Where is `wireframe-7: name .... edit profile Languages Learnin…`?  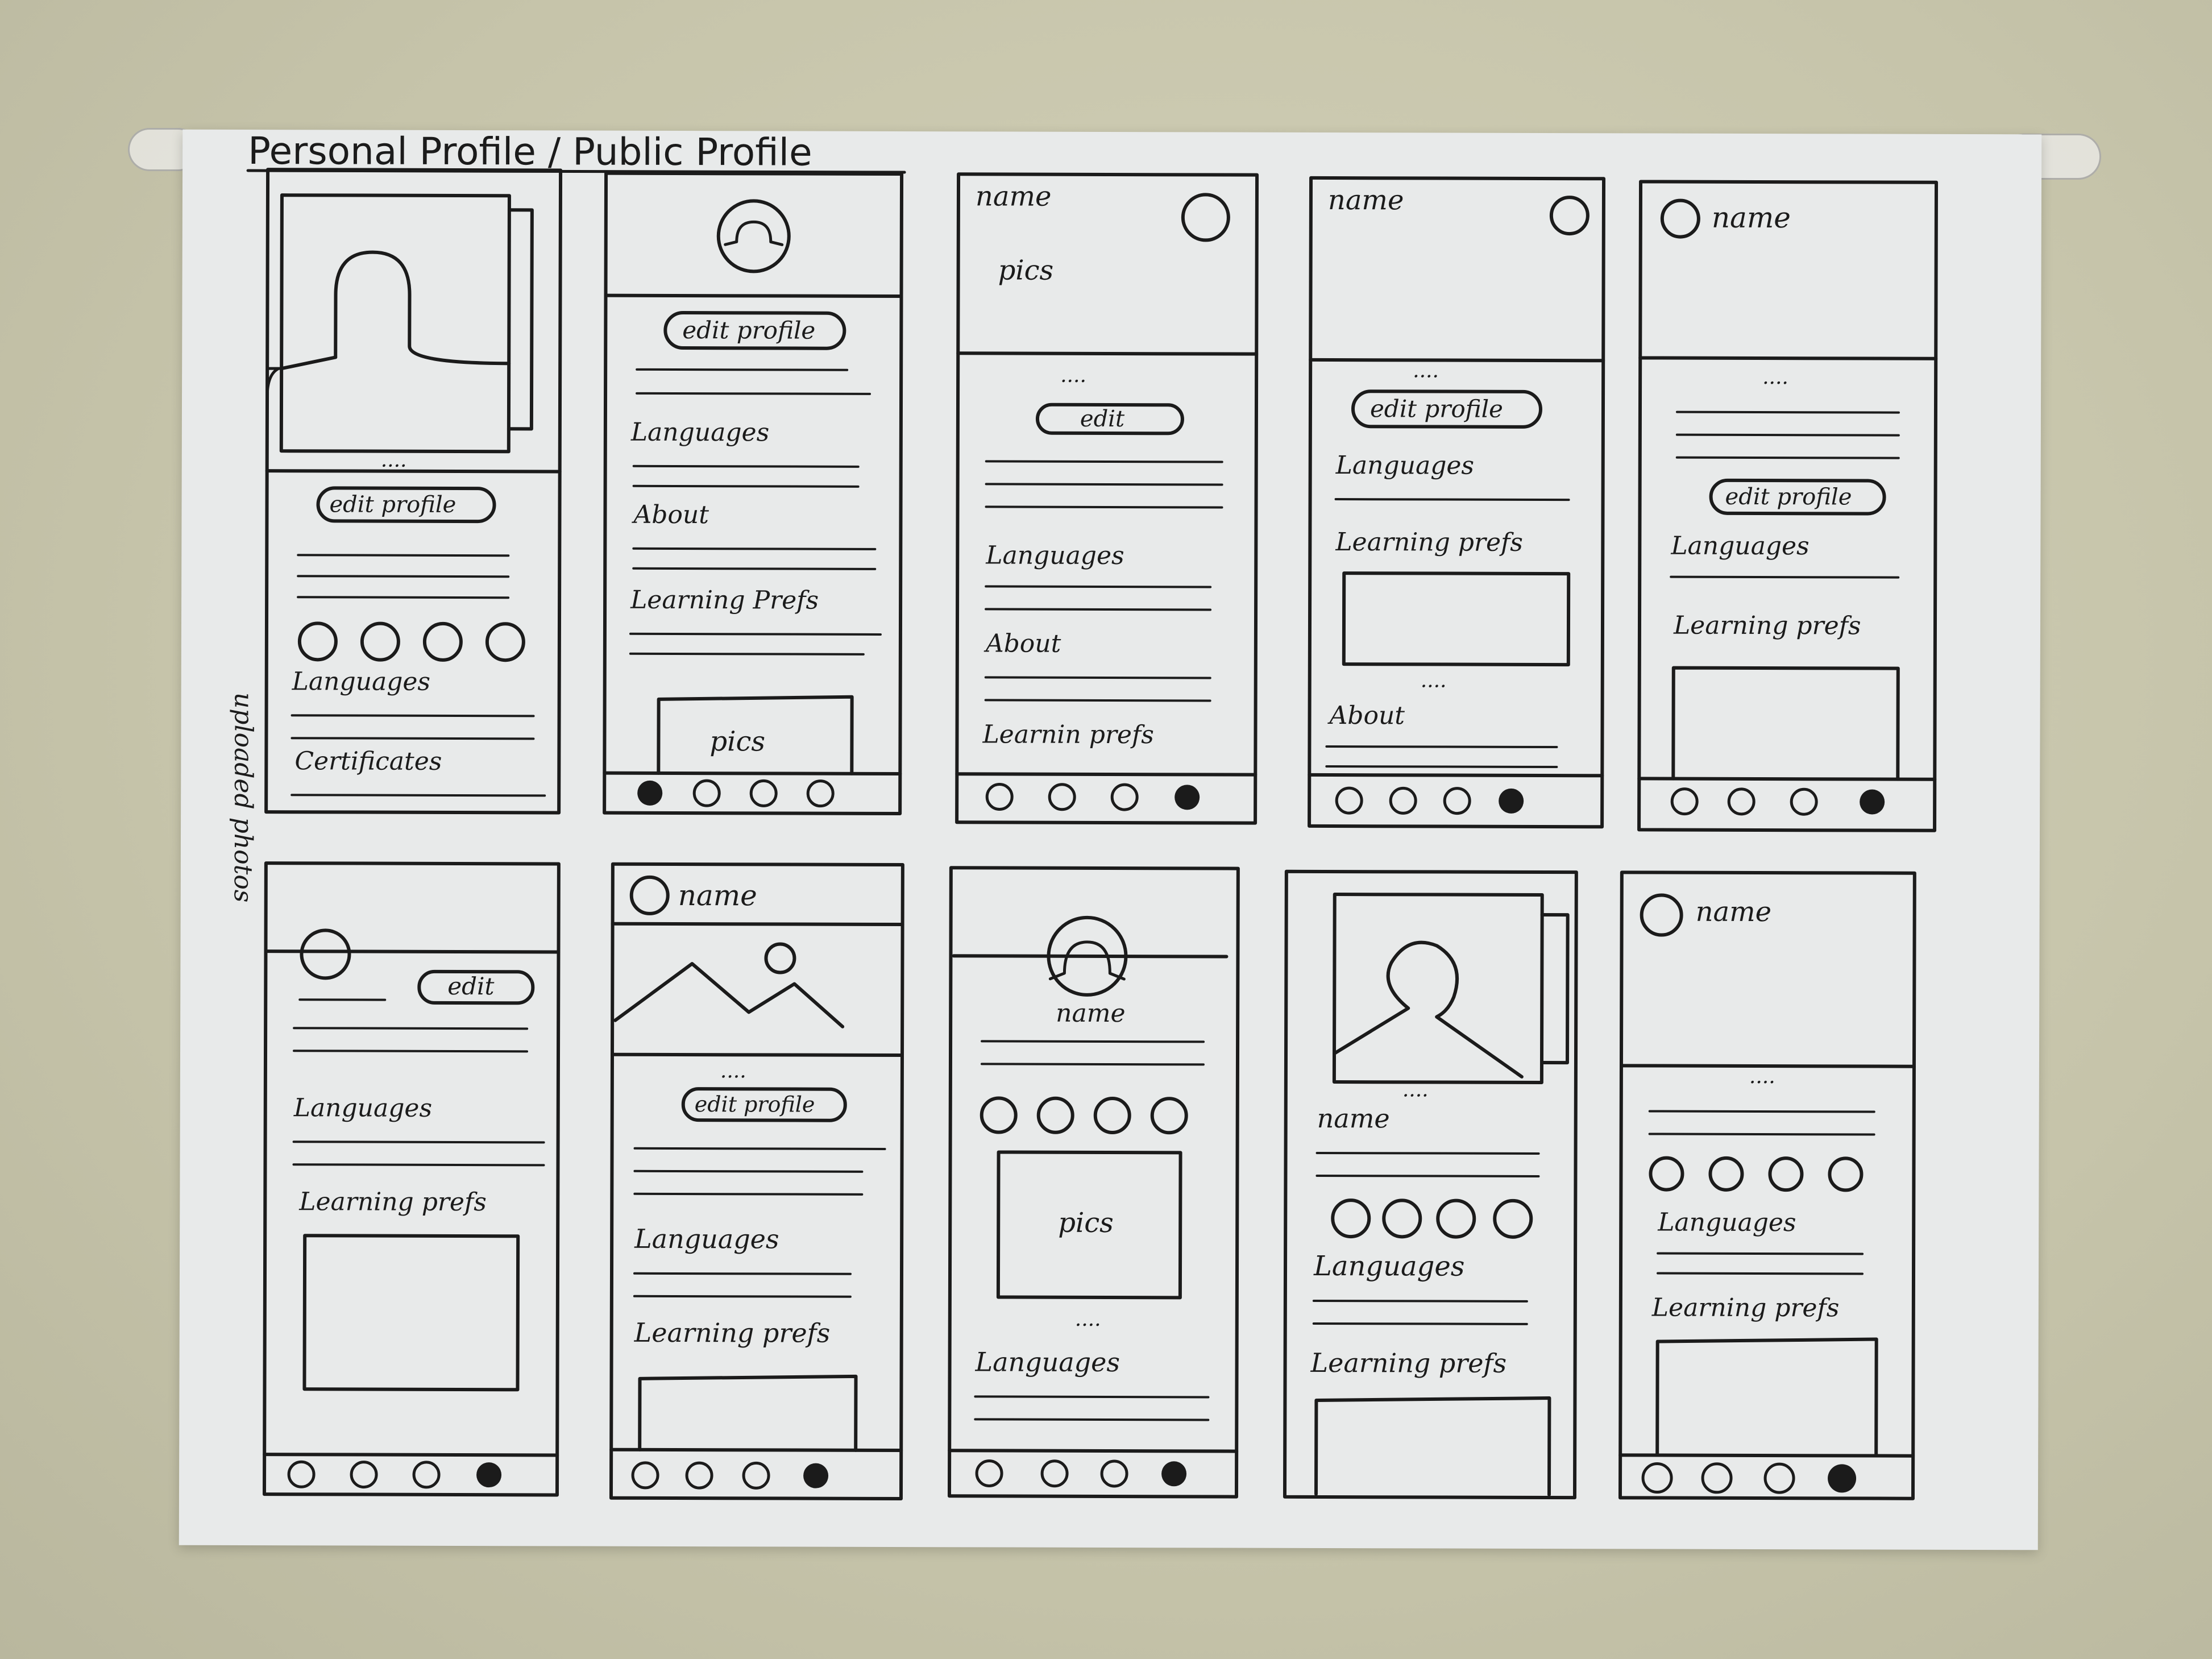
wireframe-7: name .... edit profile Languages Learnin… is located at coordinates (756, 1181).